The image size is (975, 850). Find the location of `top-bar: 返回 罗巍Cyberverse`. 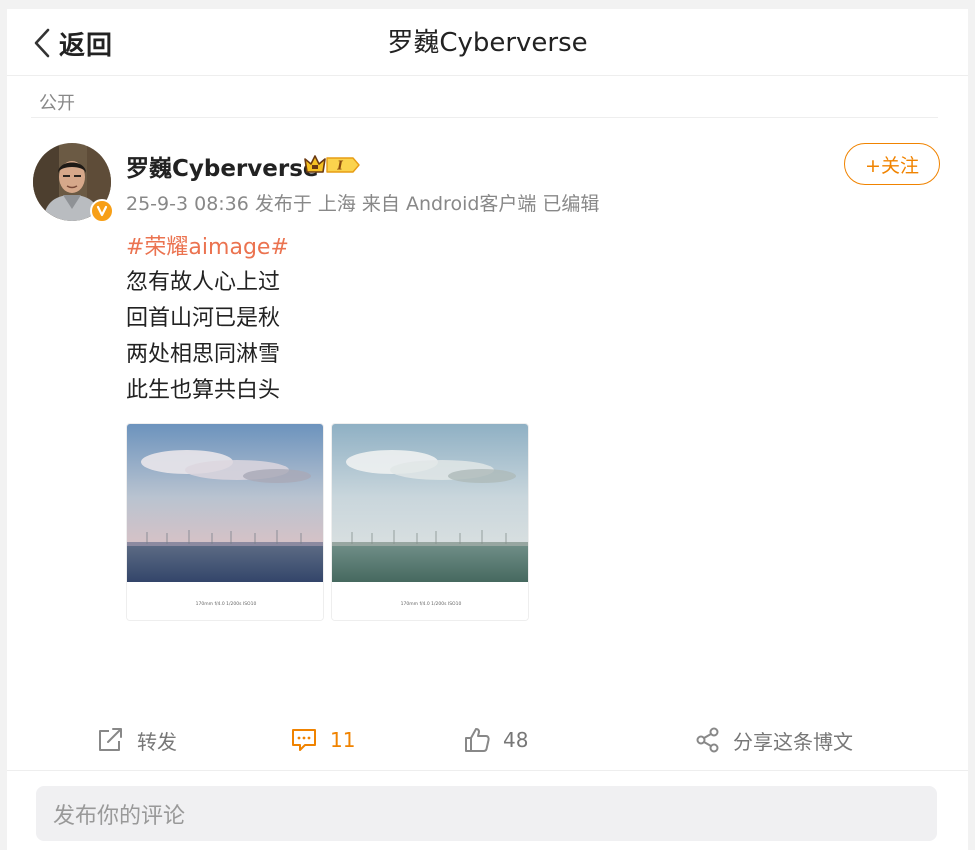

top-bar: 返回 罗巍Cyberverse is located at coordinates (487, 42).